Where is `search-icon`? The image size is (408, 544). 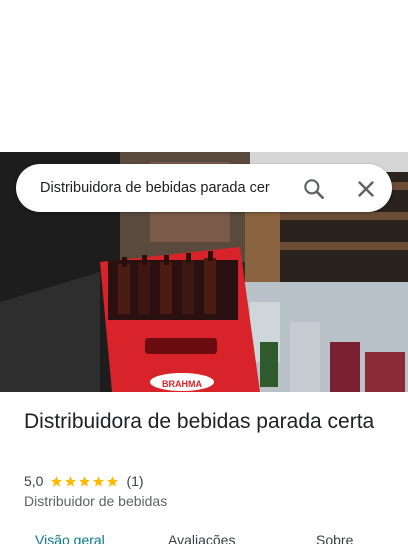 search-icon is located at coordinates (314, 189).